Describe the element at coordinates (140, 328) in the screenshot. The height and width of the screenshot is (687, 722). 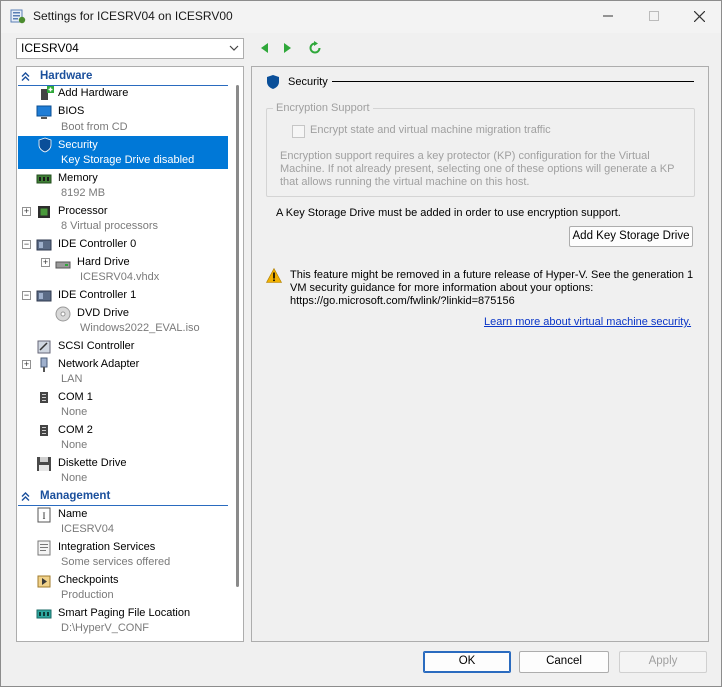
I see `tree-item-sub: Windows2022_EVAL.iso` at that location.